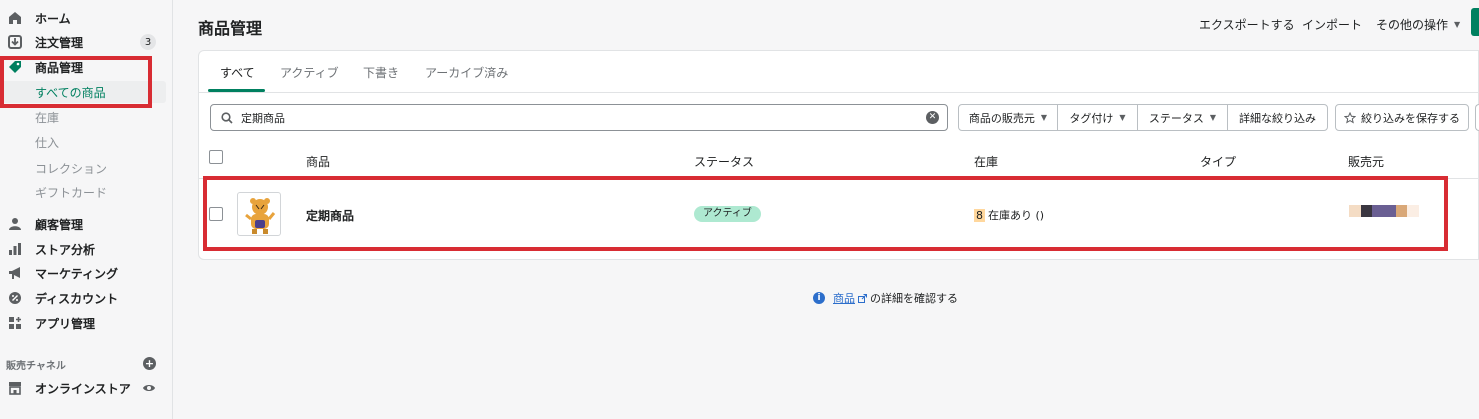 The width and height of the screenshot is (1479, 419). Describe the element at coordinates (59, 67) in the screenshot. I see `nav-products-label: 商品管理` at that location.